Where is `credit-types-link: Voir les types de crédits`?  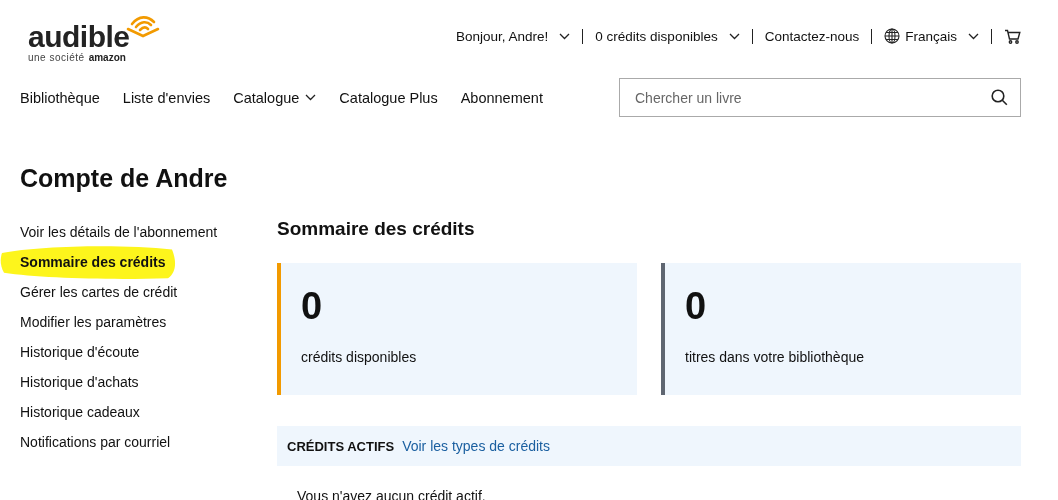 credit-types-link: Voir les types de crédits is located at coordinates (476, 446).